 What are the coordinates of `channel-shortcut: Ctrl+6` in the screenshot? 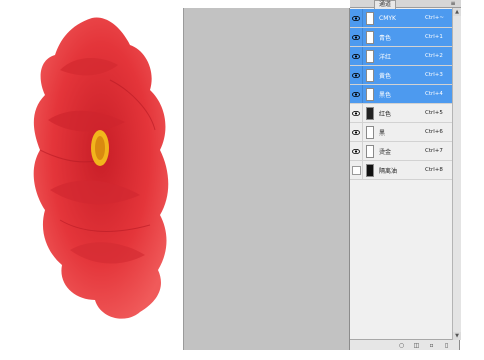 It's located at (434, 132).